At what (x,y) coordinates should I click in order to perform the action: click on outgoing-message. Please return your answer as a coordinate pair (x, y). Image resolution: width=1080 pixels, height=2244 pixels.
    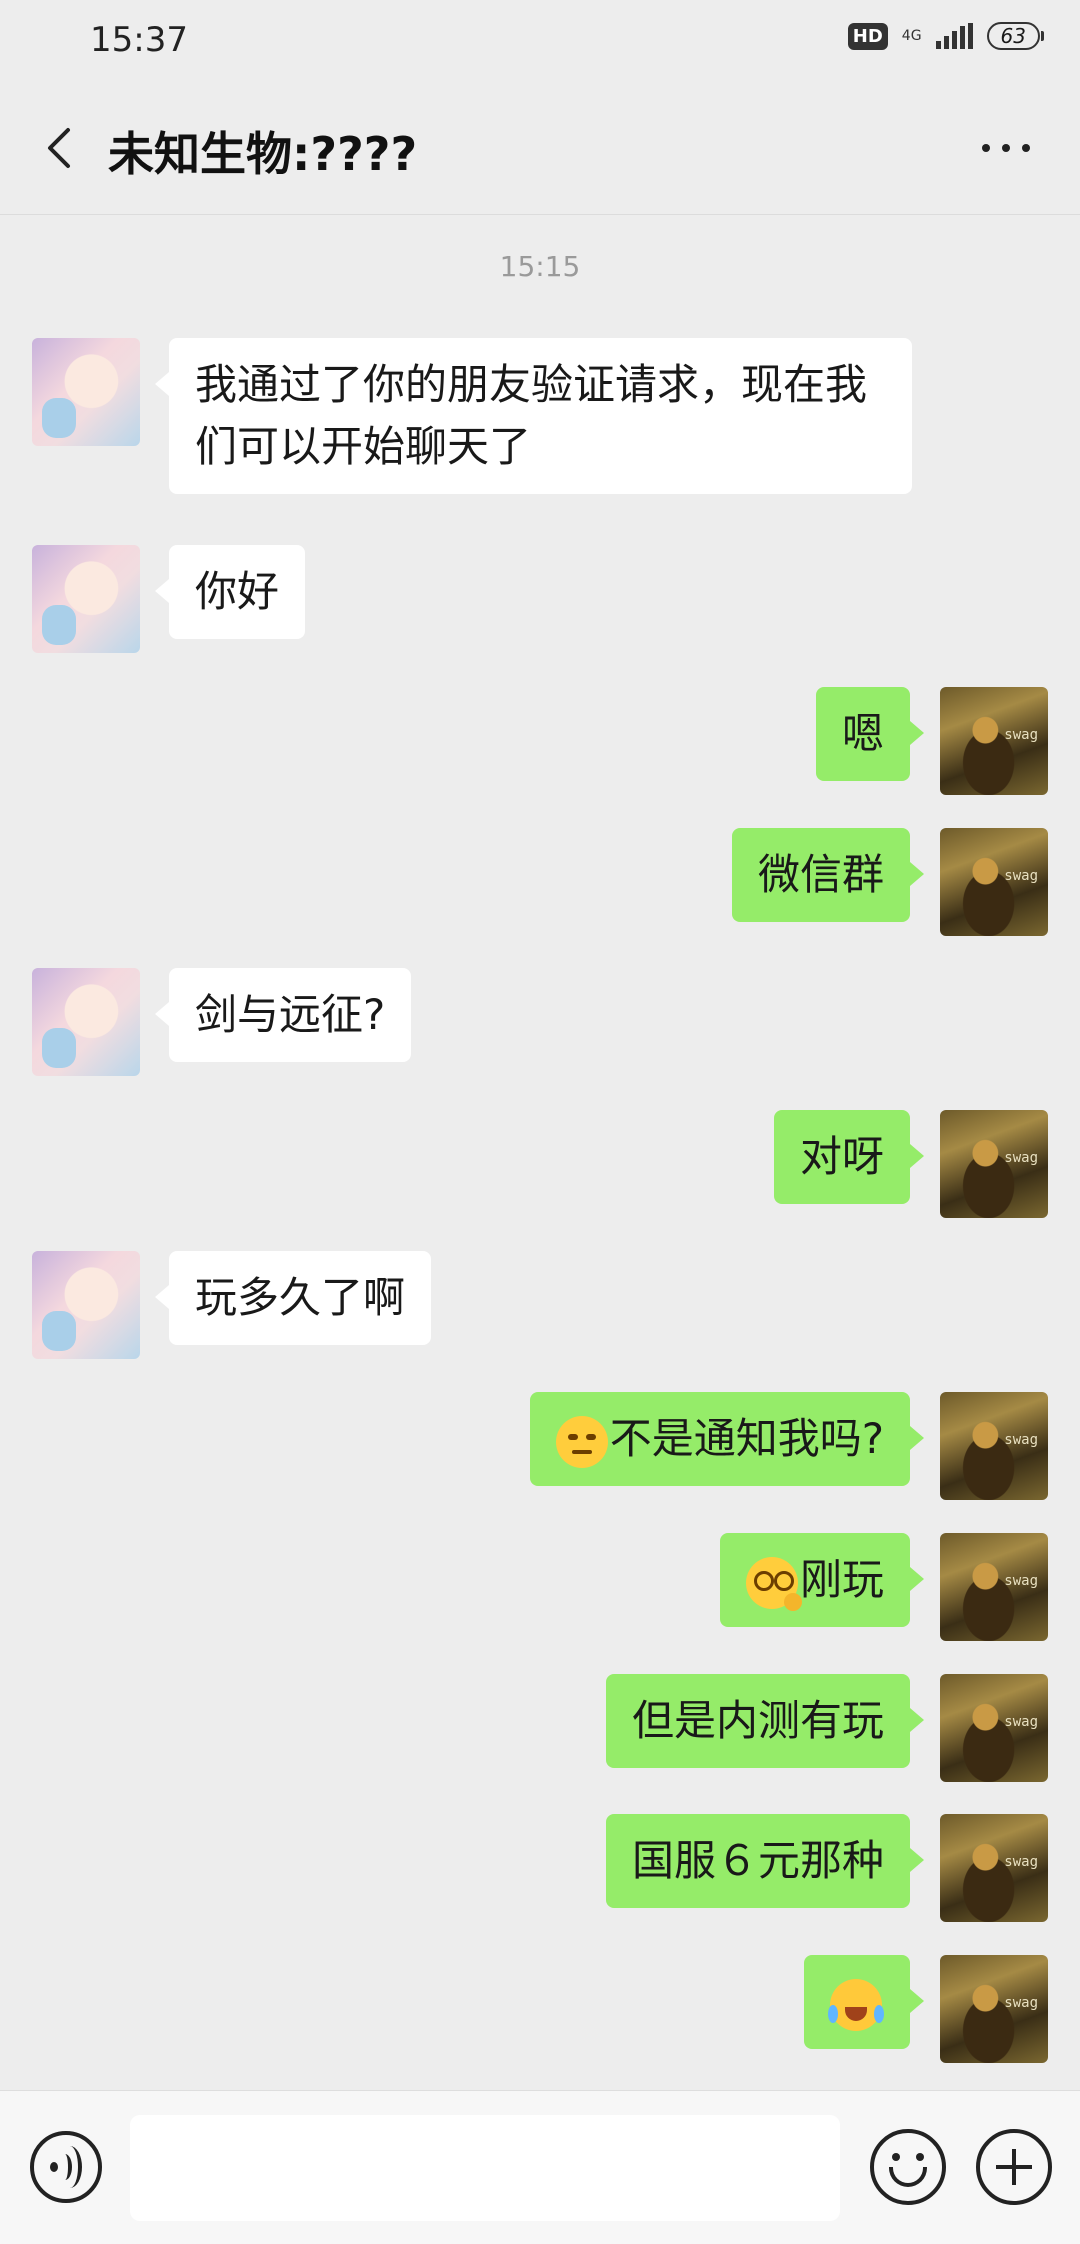
    Looking at the image, I should click on (864, 2002).